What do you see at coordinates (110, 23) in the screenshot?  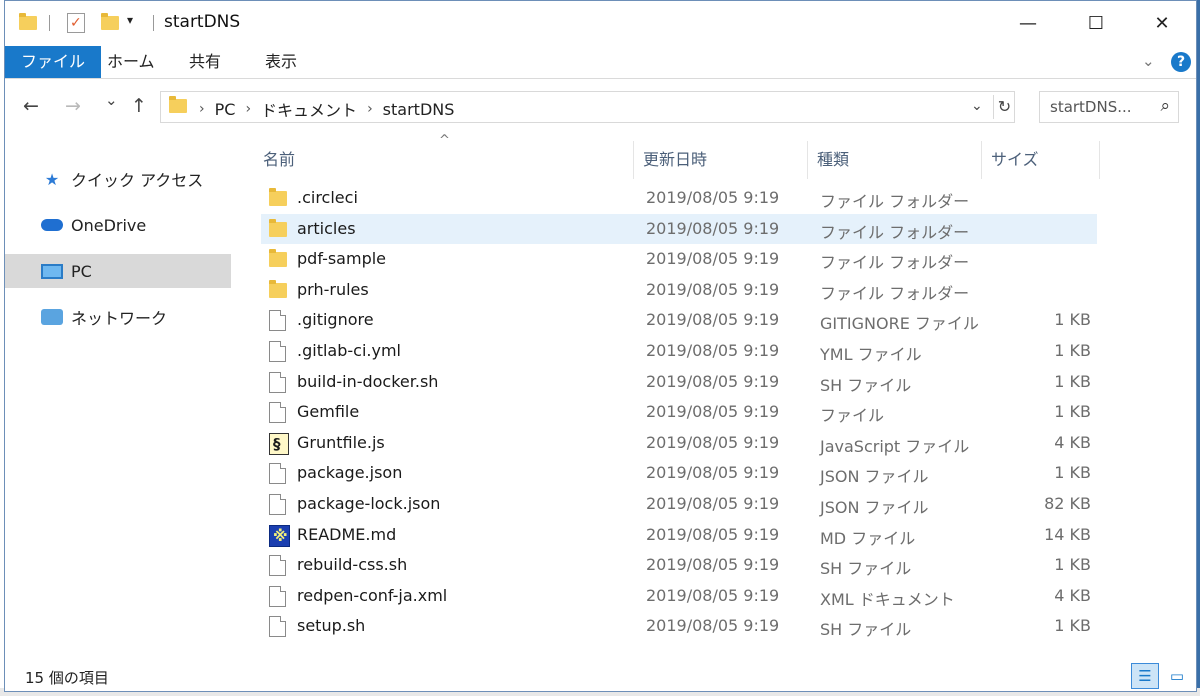 I see `new-folder-quick-access-icon` at bounding box center [110, 23].